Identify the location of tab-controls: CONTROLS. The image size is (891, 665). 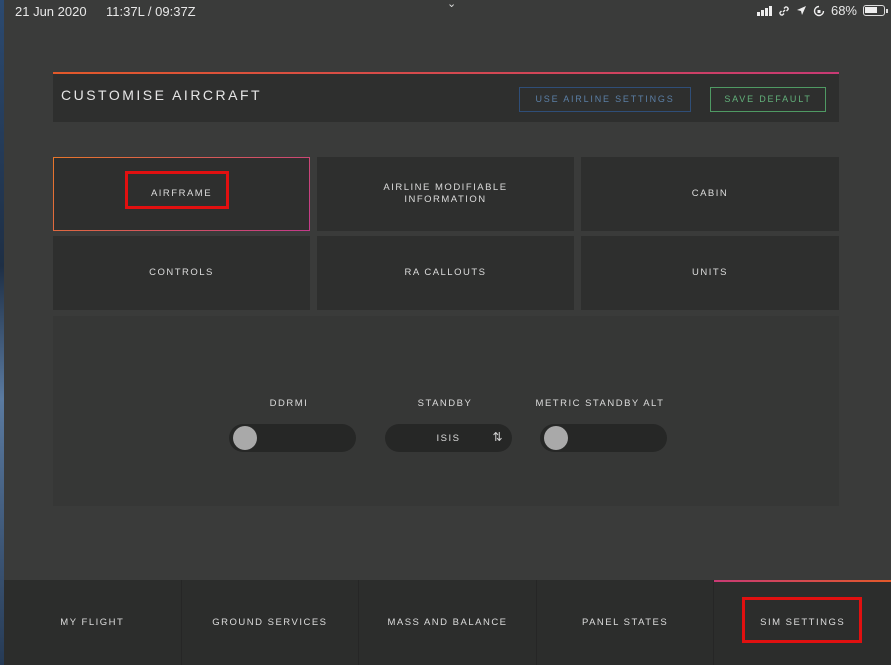
(181, 273).